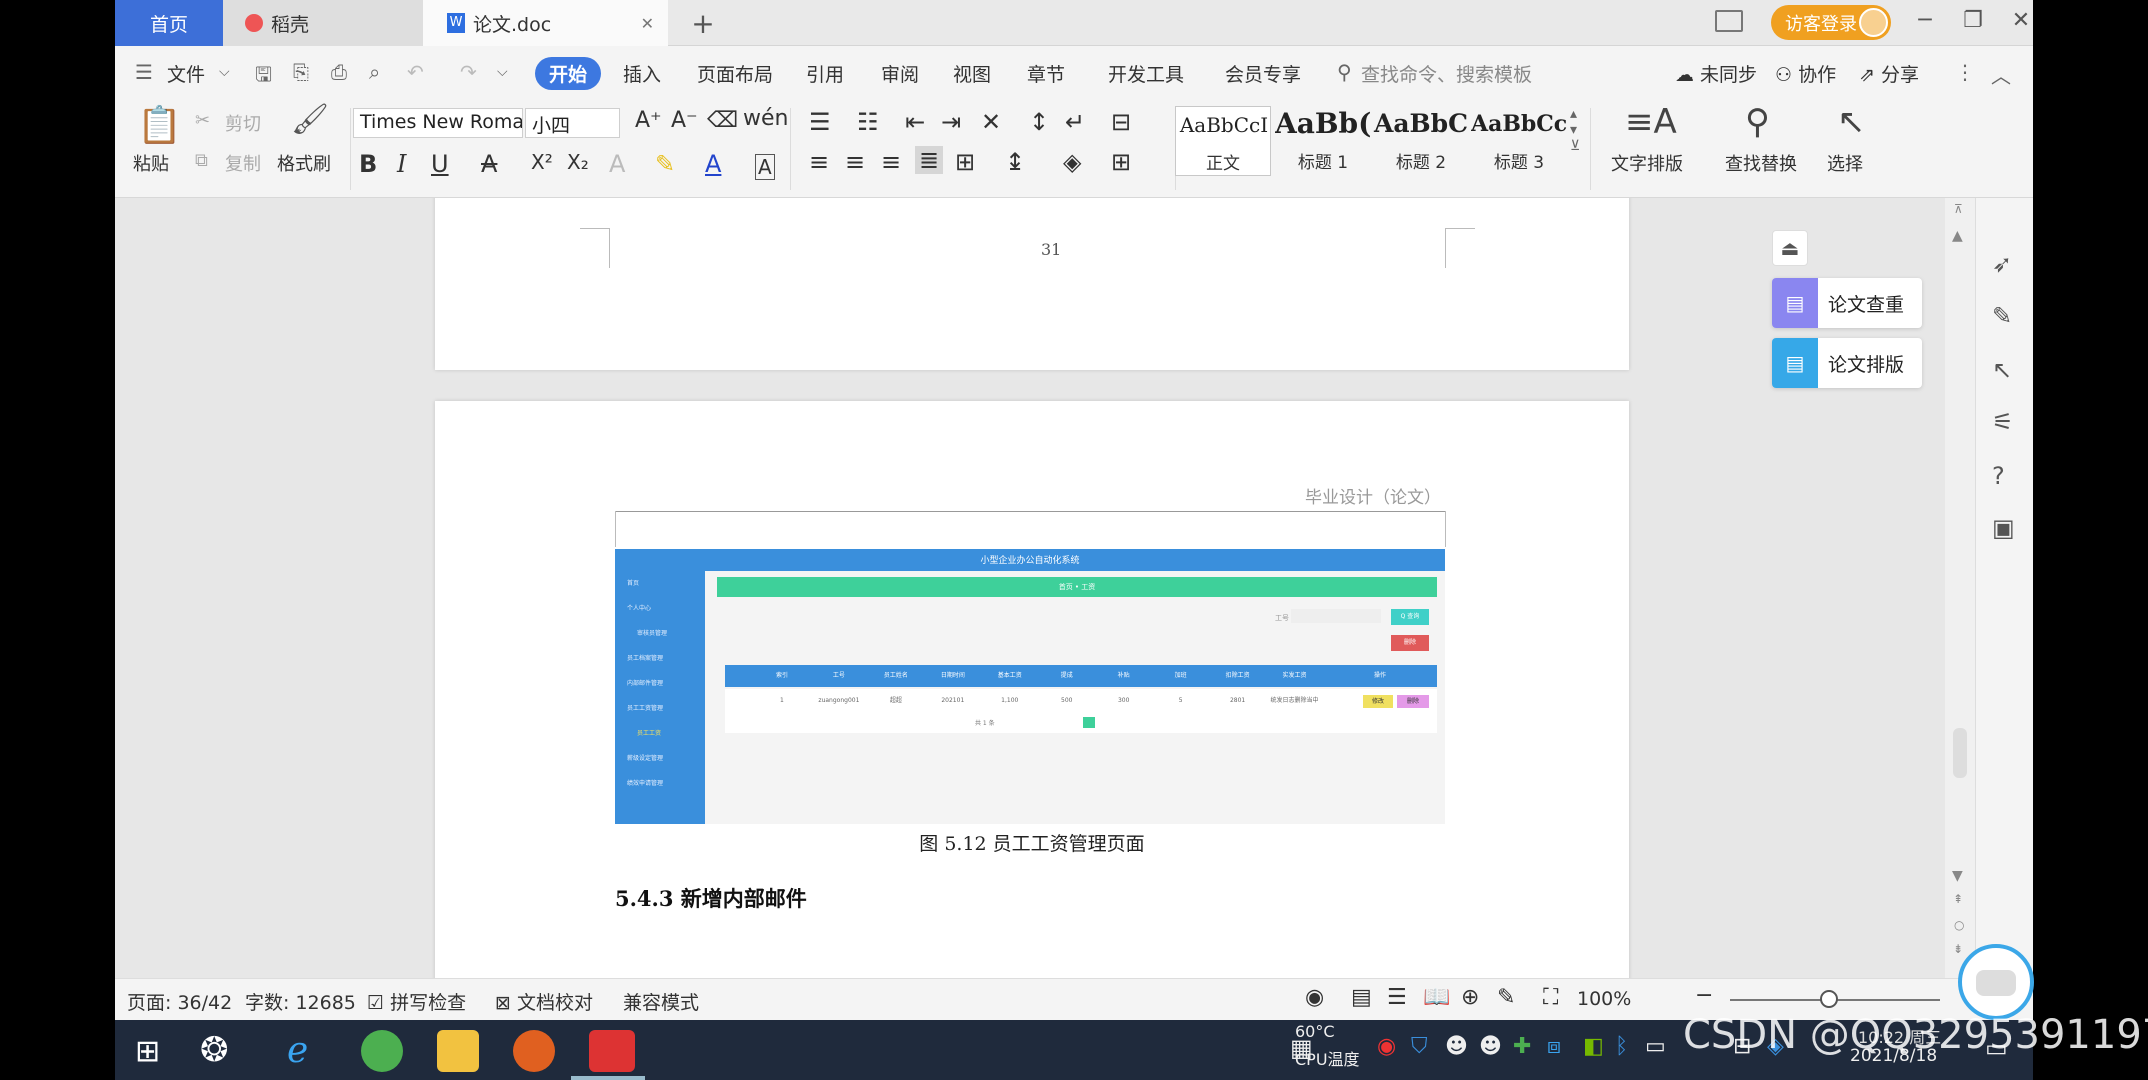 The width and height of the screenshot is (2148, 1080). Describe the element at coordinates (1522, 1046) in the screenshot. I see `app-tray-icon: ✚` at that location.